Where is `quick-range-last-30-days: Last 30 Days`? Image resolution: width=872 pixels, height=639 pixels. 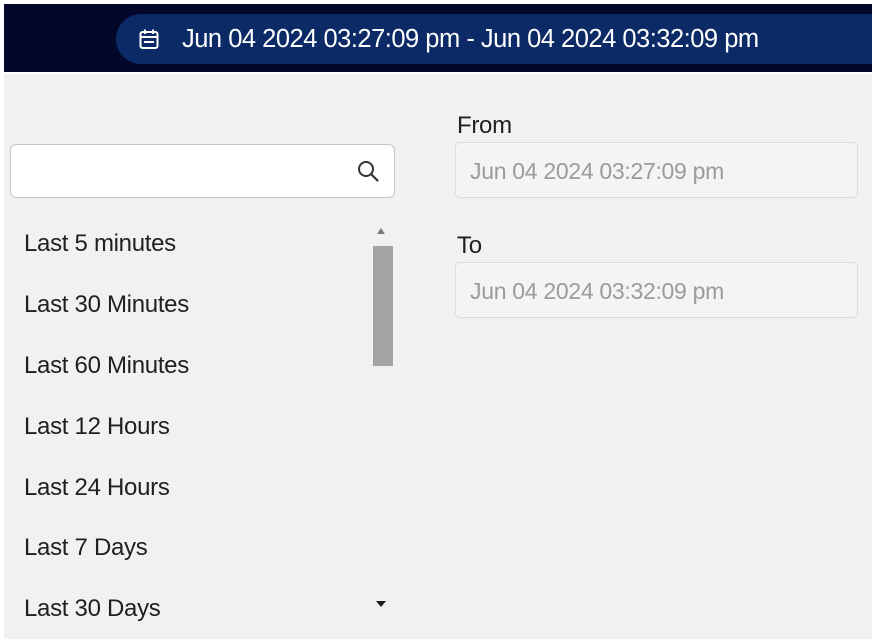
quick-range-last-30-days: Last 30 Days is located at coordinates (92, 609).